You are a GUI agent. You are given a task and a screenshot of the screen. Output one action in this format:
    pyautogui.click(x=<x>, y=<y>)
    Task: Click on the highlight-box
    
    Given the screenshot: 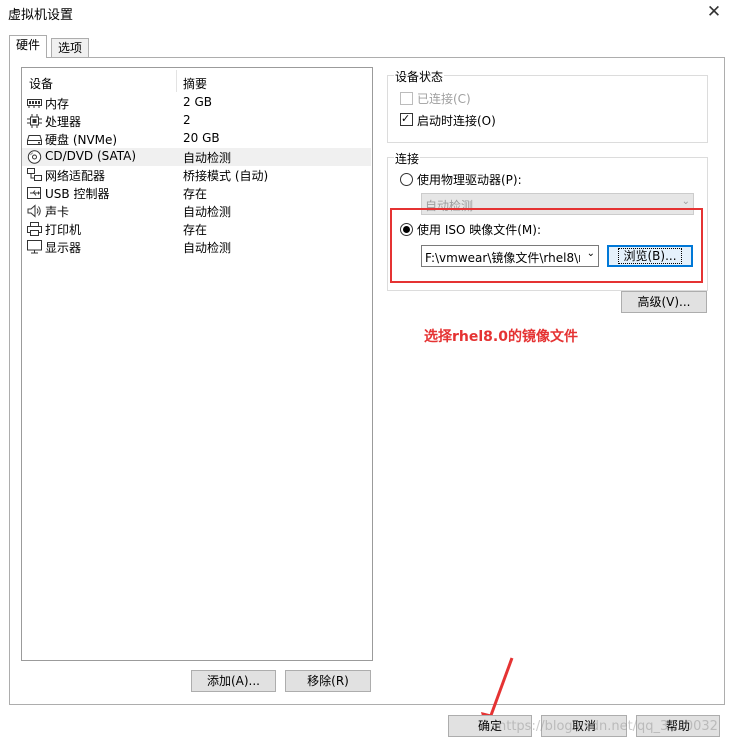 What is the action you would take?
    pyautogui.click(x=546, y=245)
    